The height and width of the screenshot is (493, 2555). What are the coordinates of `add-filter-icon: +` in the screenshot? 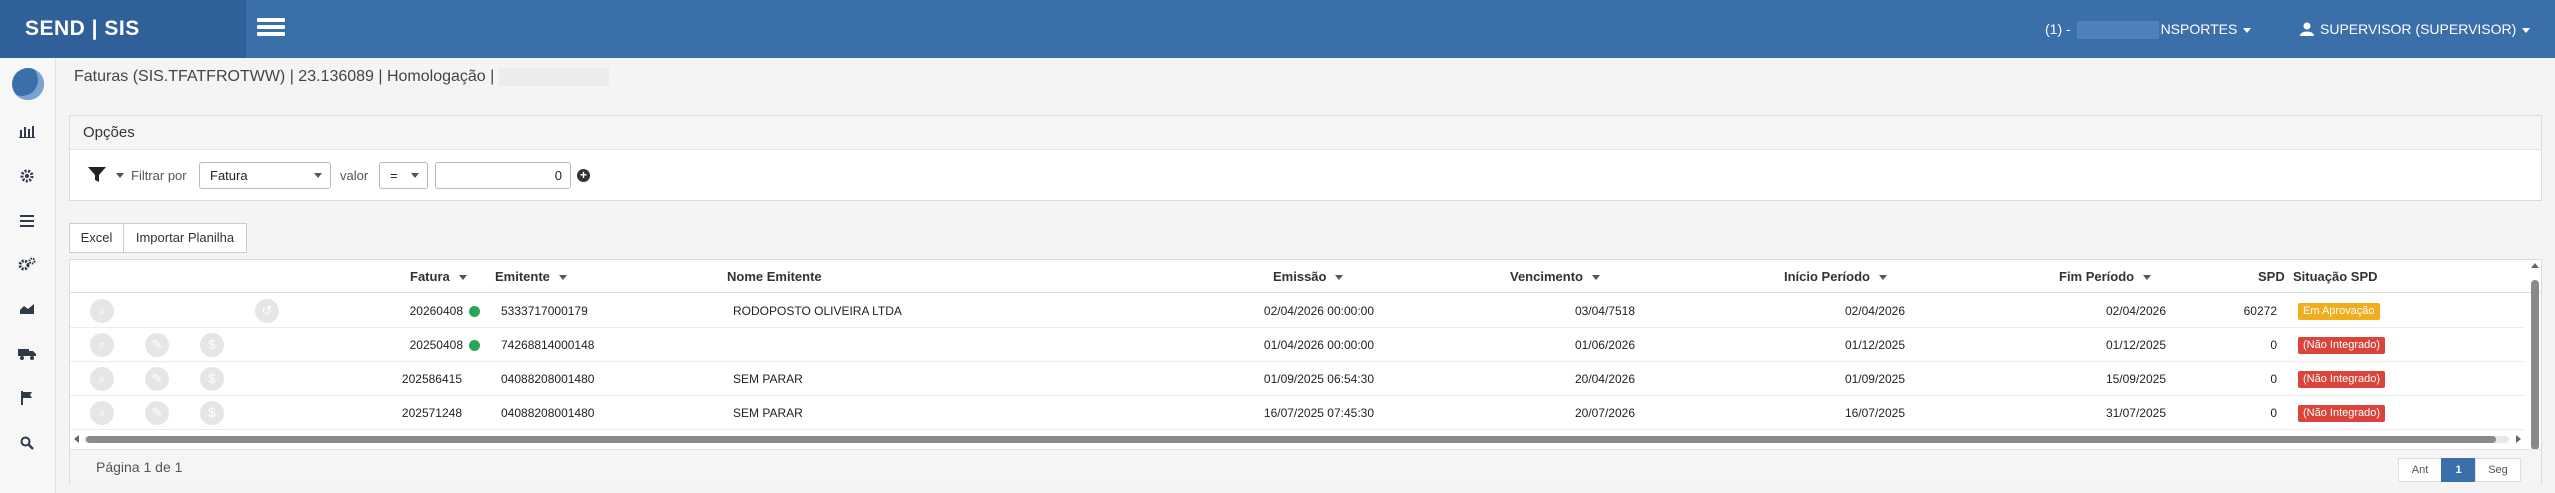 It's located at (583, 175).